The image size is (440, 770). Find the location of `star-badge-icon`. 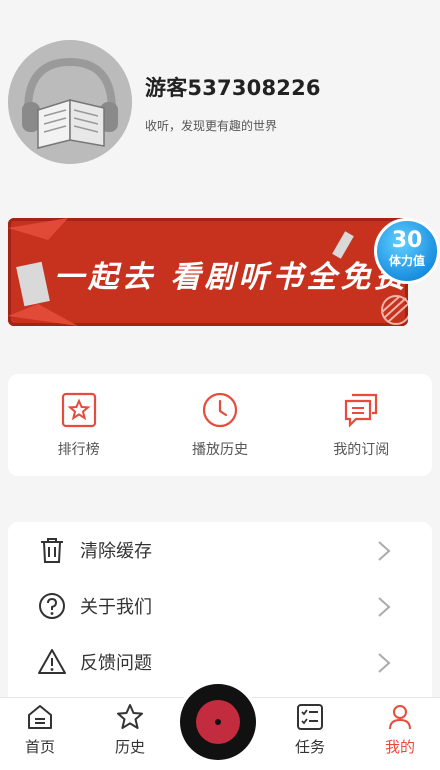

star-badge-icon is located at coordinates (78, 410).